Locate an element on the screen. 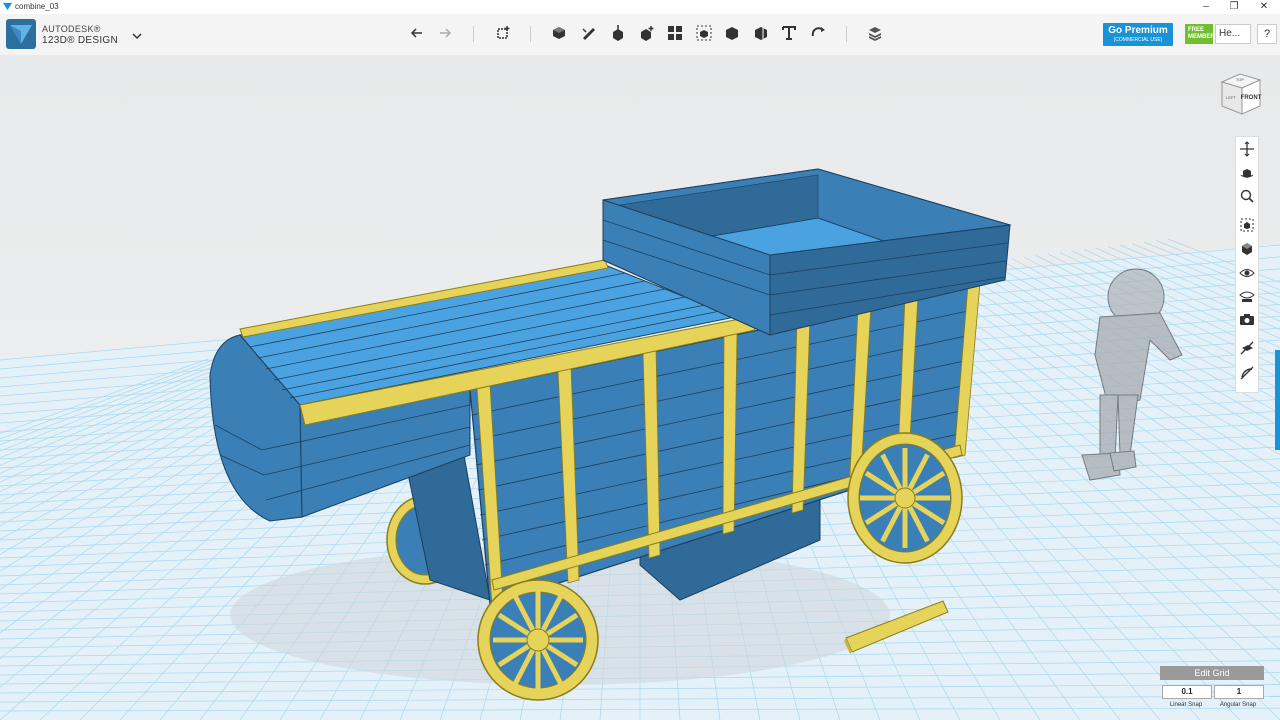 The height and width of the screenshot is (720, 1280). angular-snap-field: 1 is located at coordinates (1239, 692).